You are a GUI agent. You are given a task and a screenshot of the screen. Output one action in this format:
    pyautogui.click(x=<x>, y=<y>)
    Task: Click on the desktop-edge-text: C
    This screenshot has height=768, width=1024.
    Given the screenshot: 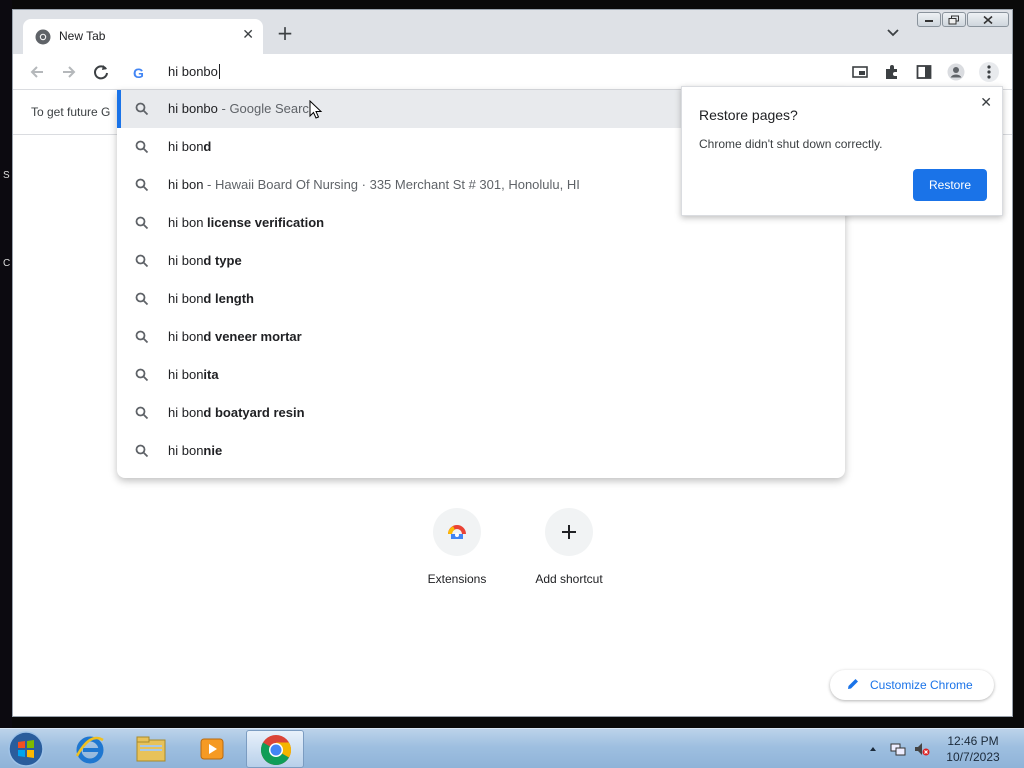 What is the action you would take?
    pyautogui.click(x=7, y=263)
    